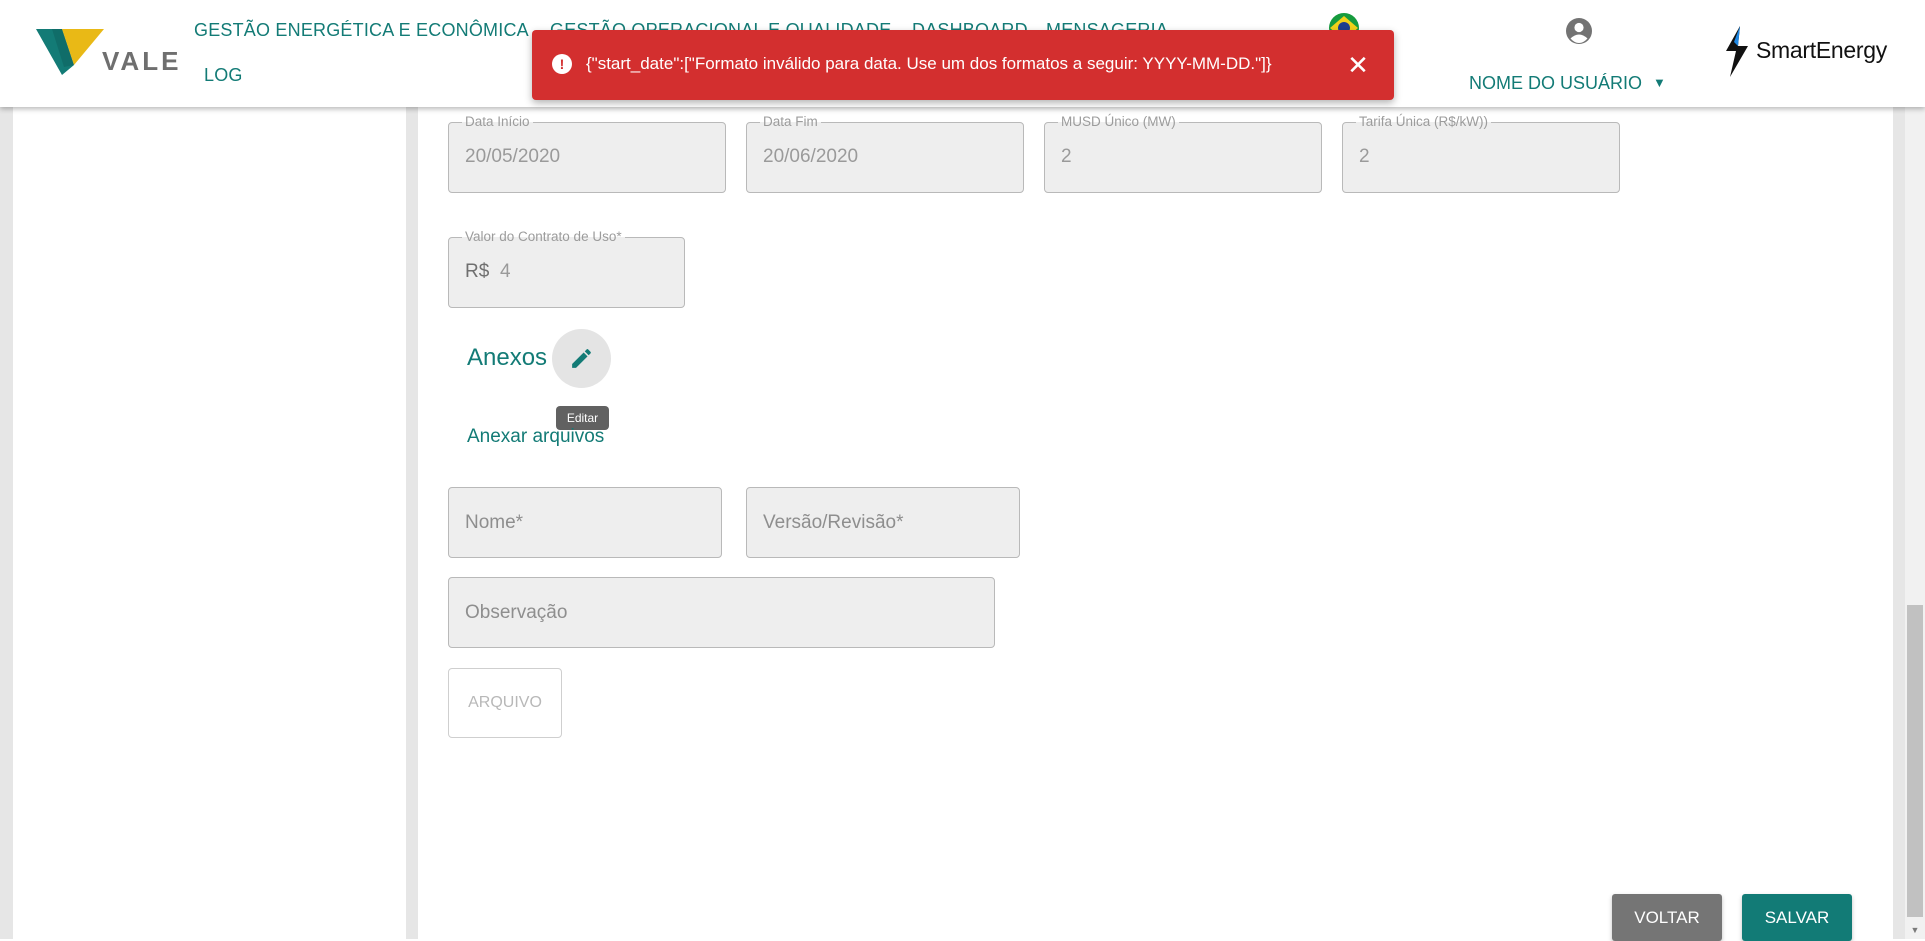 The height and width of the screenshot is (941, 1925). Describe the element at coordinates (587, 153) in the screenshot. I see `start-date-field: Data Início 20/05/2020` at that location.